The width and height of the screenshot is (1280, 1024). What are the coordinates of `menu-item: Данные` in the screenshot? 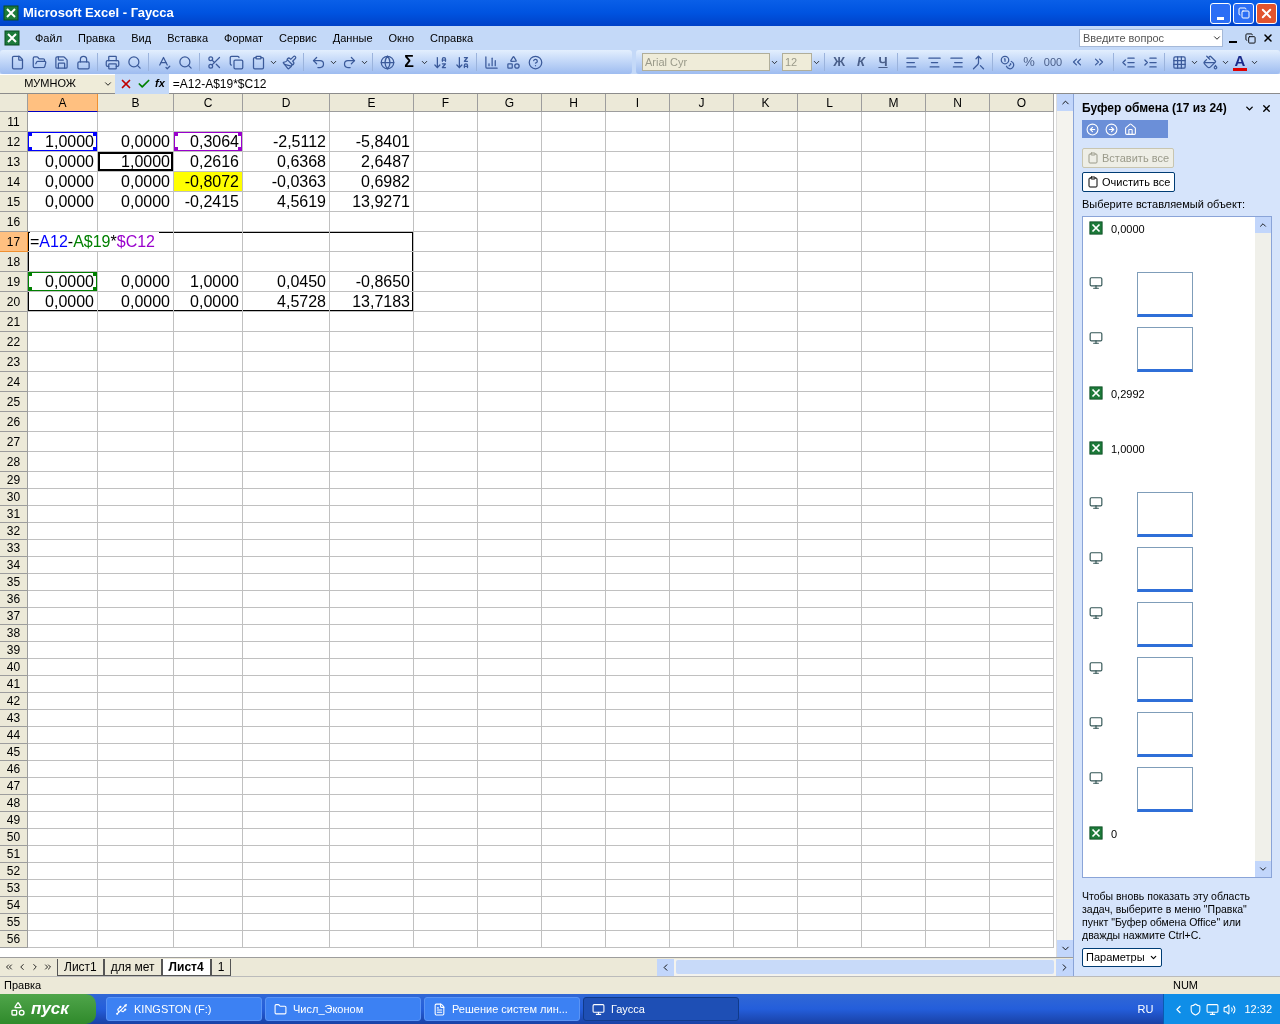 It's located at (352, 38).